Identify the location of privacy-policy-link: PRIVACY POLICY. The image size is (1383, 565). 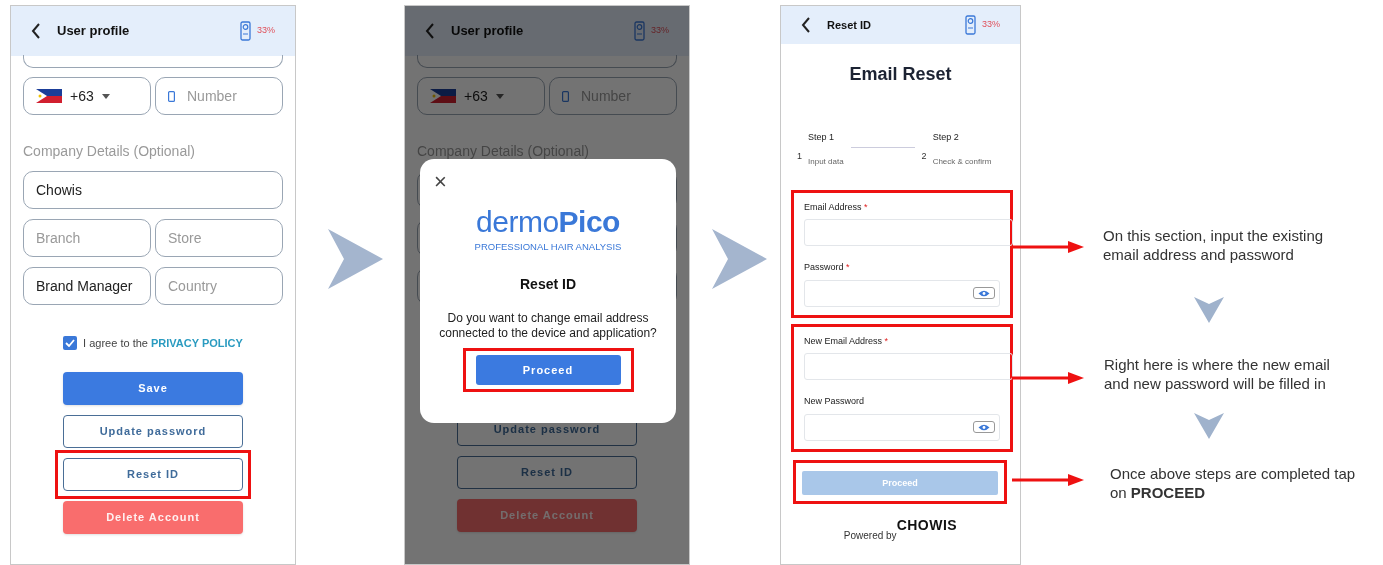
(197, 343).